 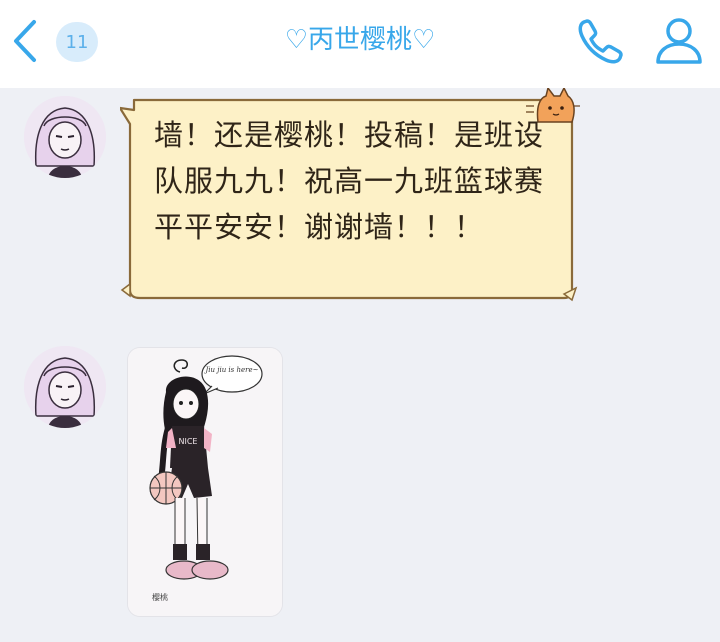 I want to click on person-icon, so click(x=679, y=41).